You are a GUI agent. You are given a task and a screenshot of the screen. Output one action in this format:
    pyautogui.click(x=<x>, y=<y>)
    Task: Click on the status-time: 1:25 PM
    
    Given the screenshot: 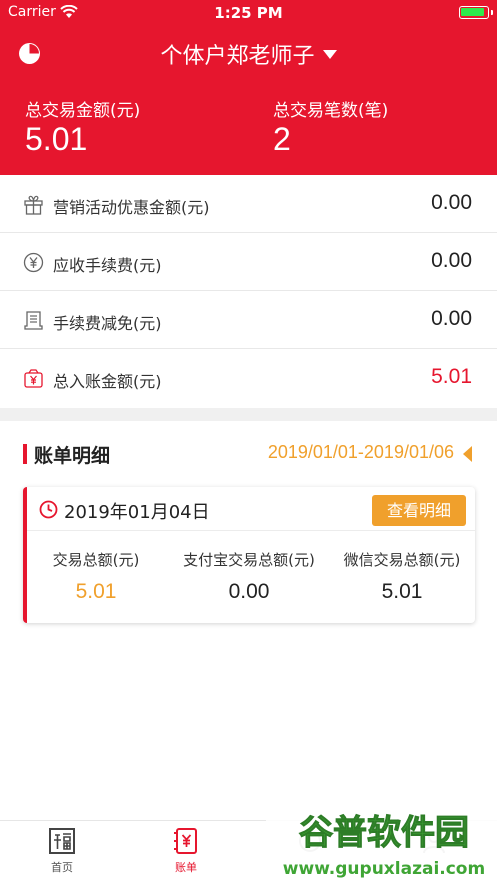 What is the action you would take?
    pyautogui.click(x=248, y=13)
    